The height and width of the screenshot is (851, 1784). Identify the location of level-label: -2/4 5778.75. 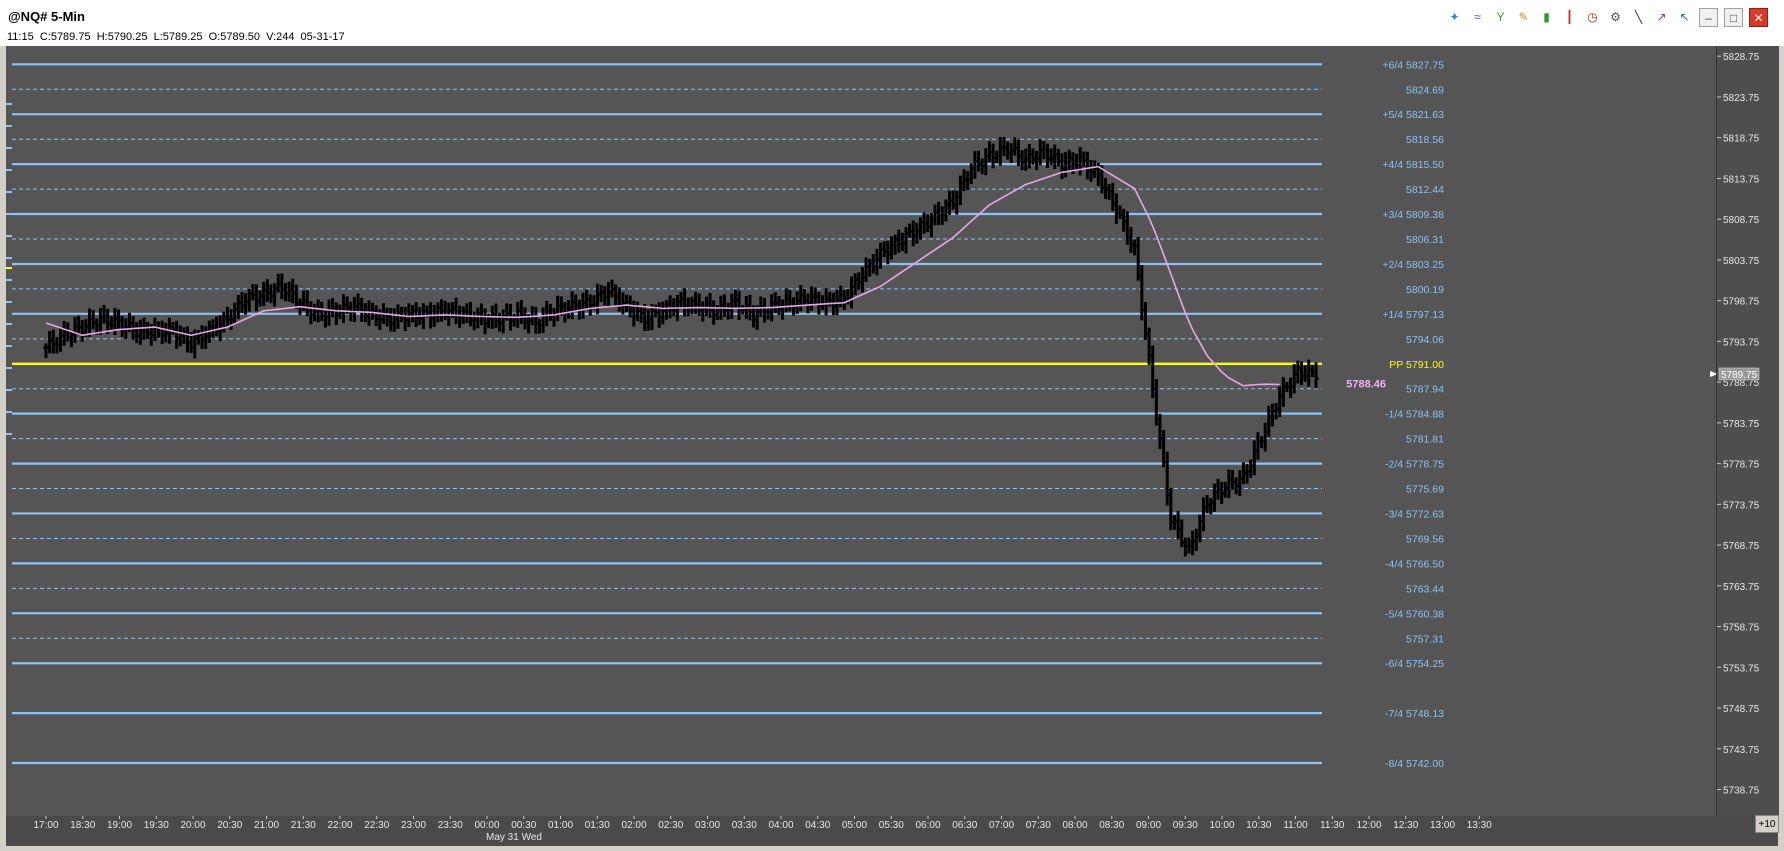
(1414, 465).